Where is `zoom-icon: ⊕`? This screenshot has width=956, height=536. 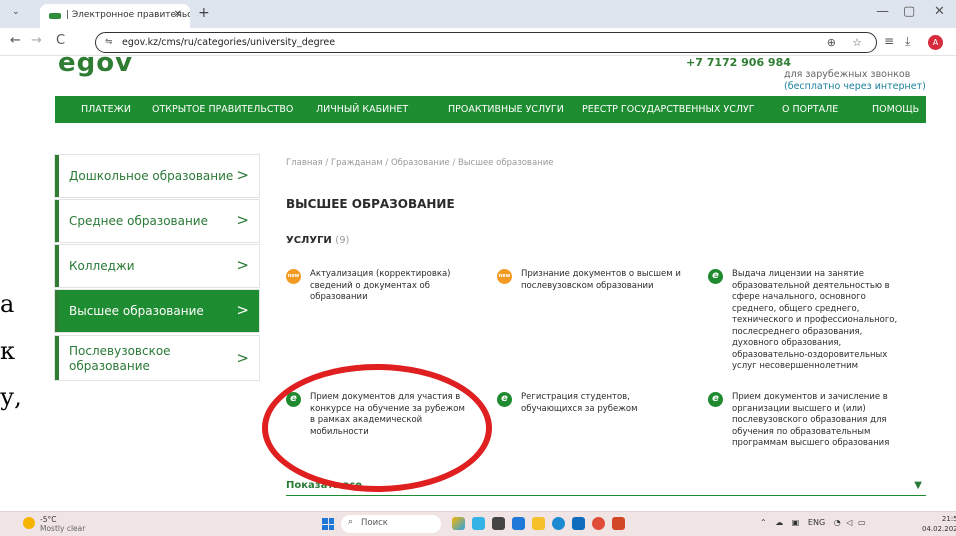
zoom-icon: ⊕ is located at coordinates (831, 42).